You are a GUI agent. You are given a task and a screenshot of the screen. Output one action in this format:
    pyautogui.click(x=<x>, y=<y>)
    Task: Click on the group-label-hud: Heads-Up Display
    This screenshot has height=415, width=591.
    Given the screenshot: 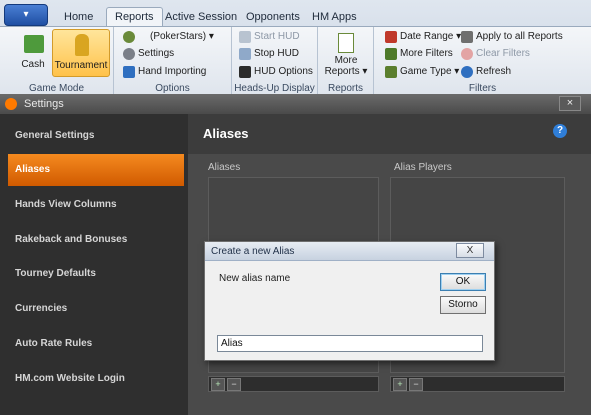 What is the action you would take?
    pyautogui.click(x=274, y=88)
    